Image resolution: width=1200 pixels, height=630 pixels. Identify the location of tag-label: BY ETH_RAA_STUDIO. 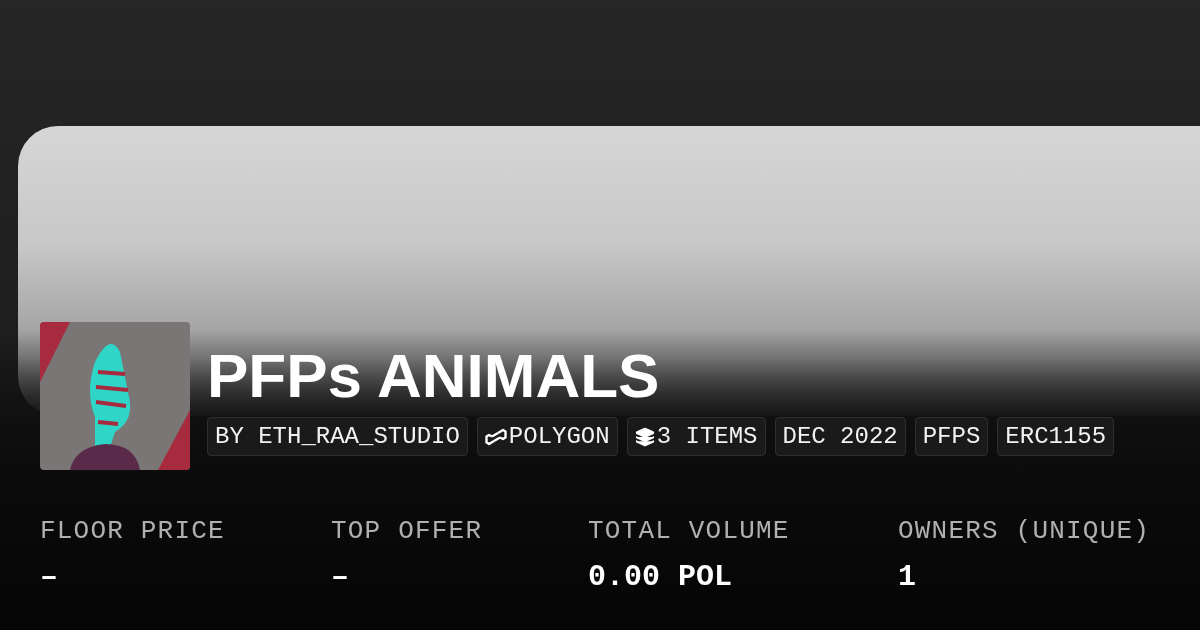
(337, 436).